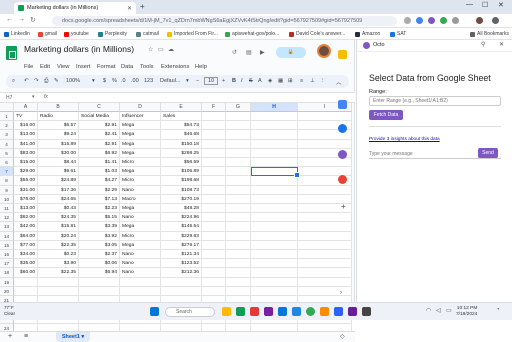 This screenshot has width=512, height=342. What do you see at coordinates (7, 144) in the screenshot?
I see `row-header: 4` at bounding box center [7, 144].